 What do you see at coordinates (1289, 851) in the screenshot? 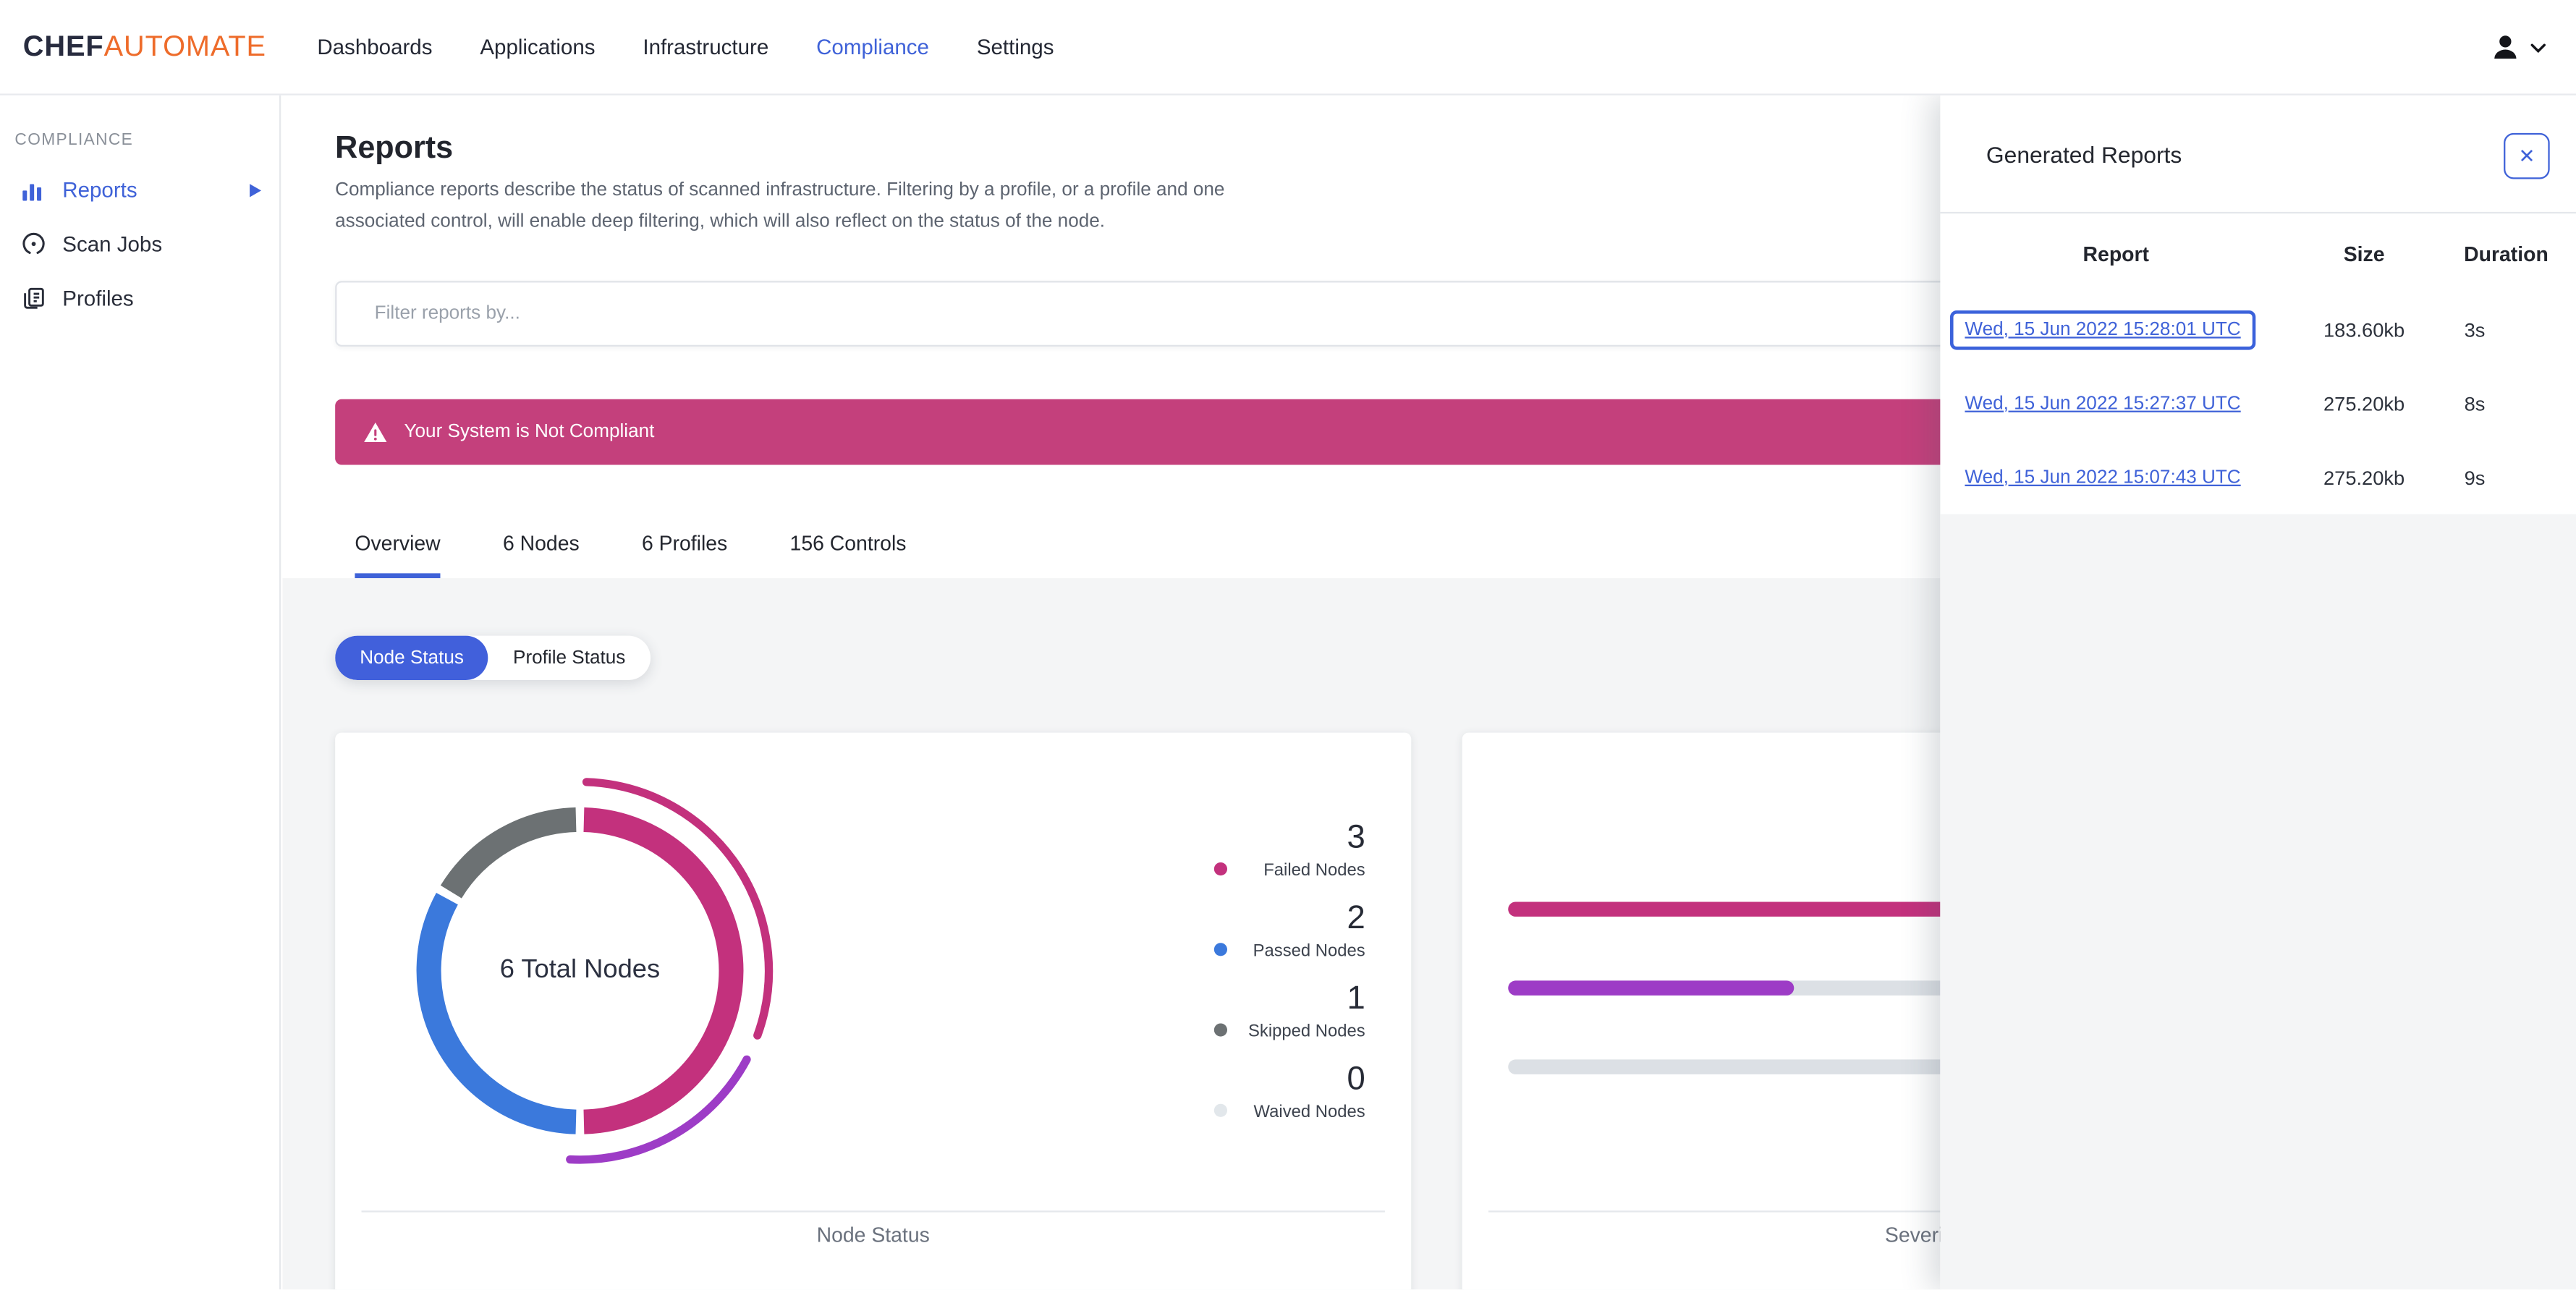
I see `legend-entry-failed-nodes: 3 Failed Nodes` at bounding box center [1289, 851].